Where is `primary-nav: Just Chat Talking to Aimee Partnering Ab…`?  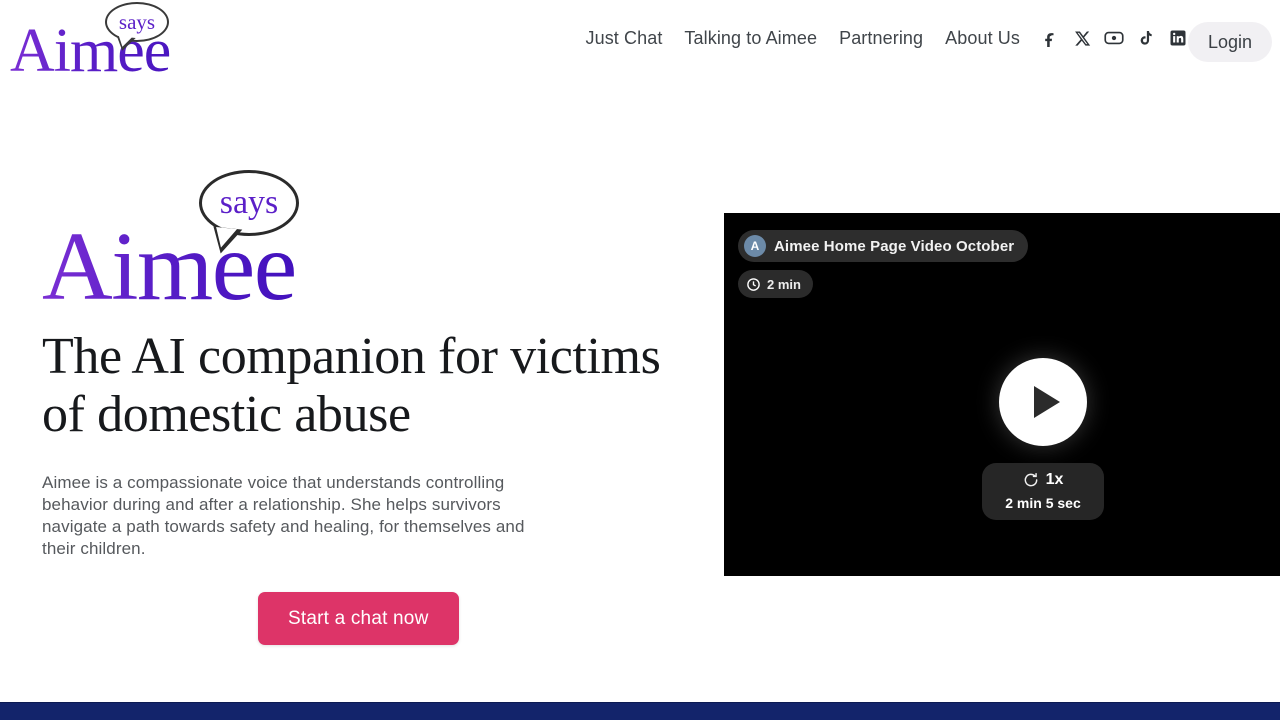 primary-nav: Just Chat Talking to Aimee Partnering Ab… is located at coordinates (802, 38).